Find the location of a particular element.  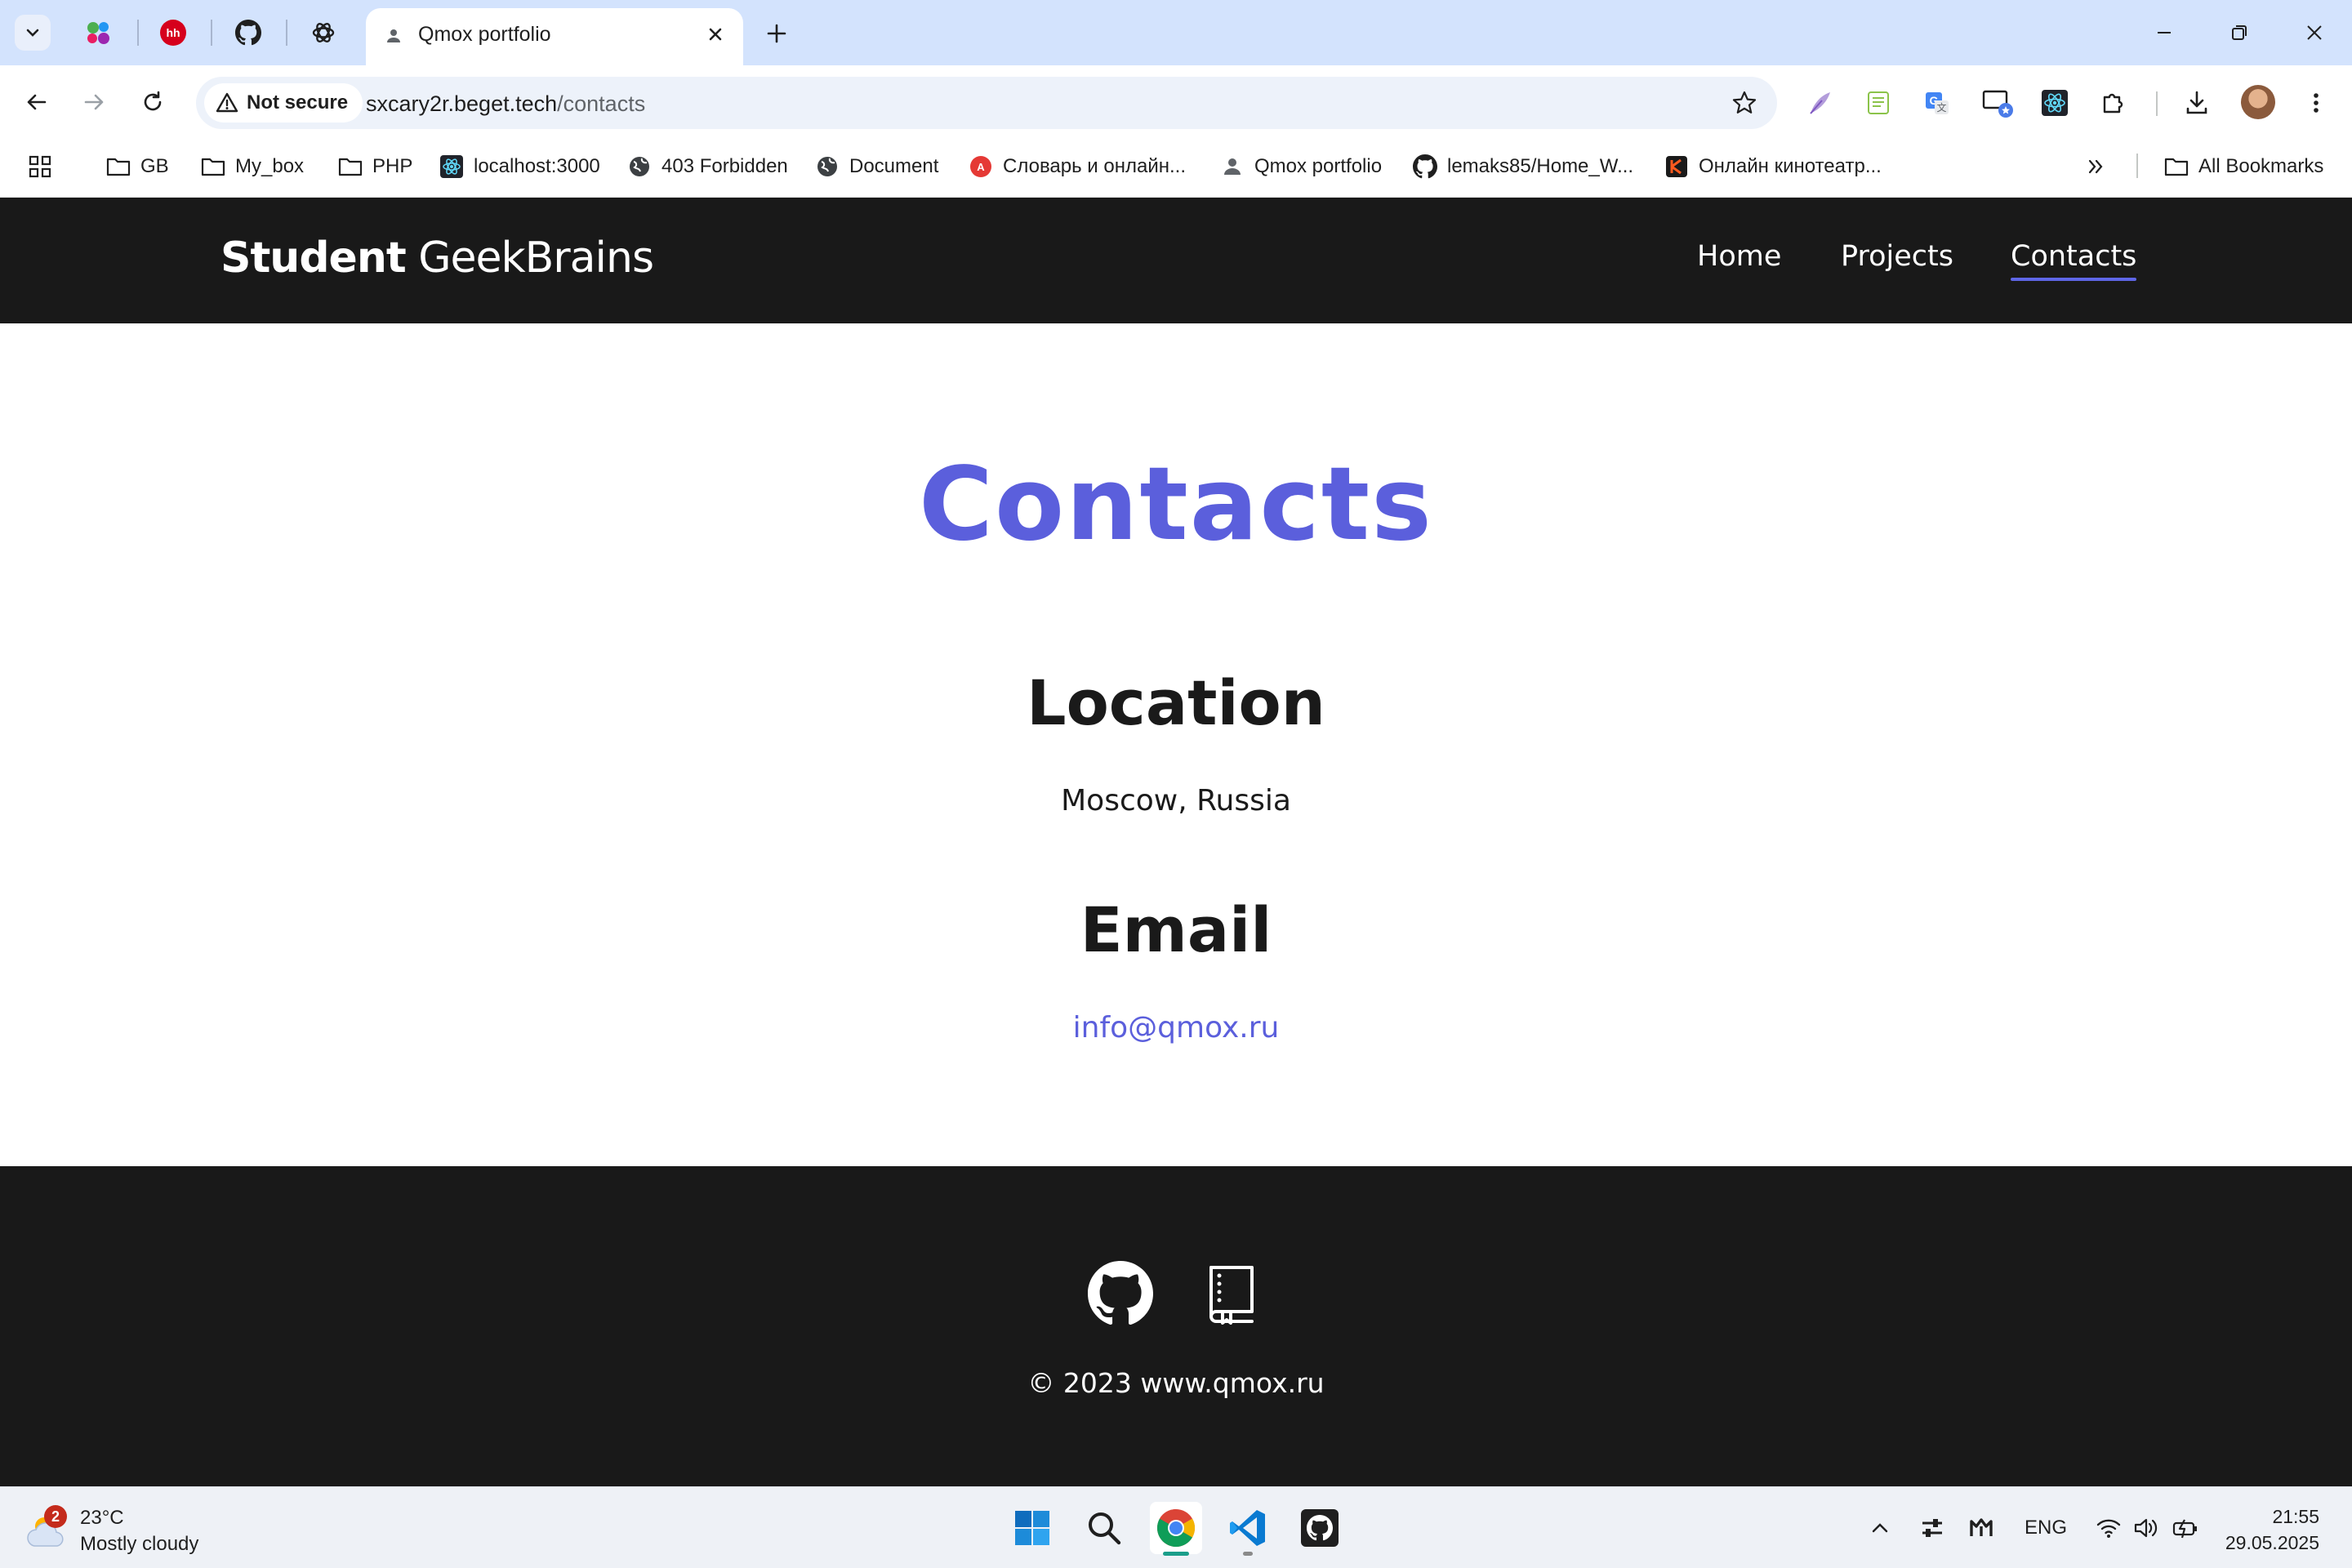

weather-widget: 2 23°C Mostly cloudy is located at coordinates (111, 1531).